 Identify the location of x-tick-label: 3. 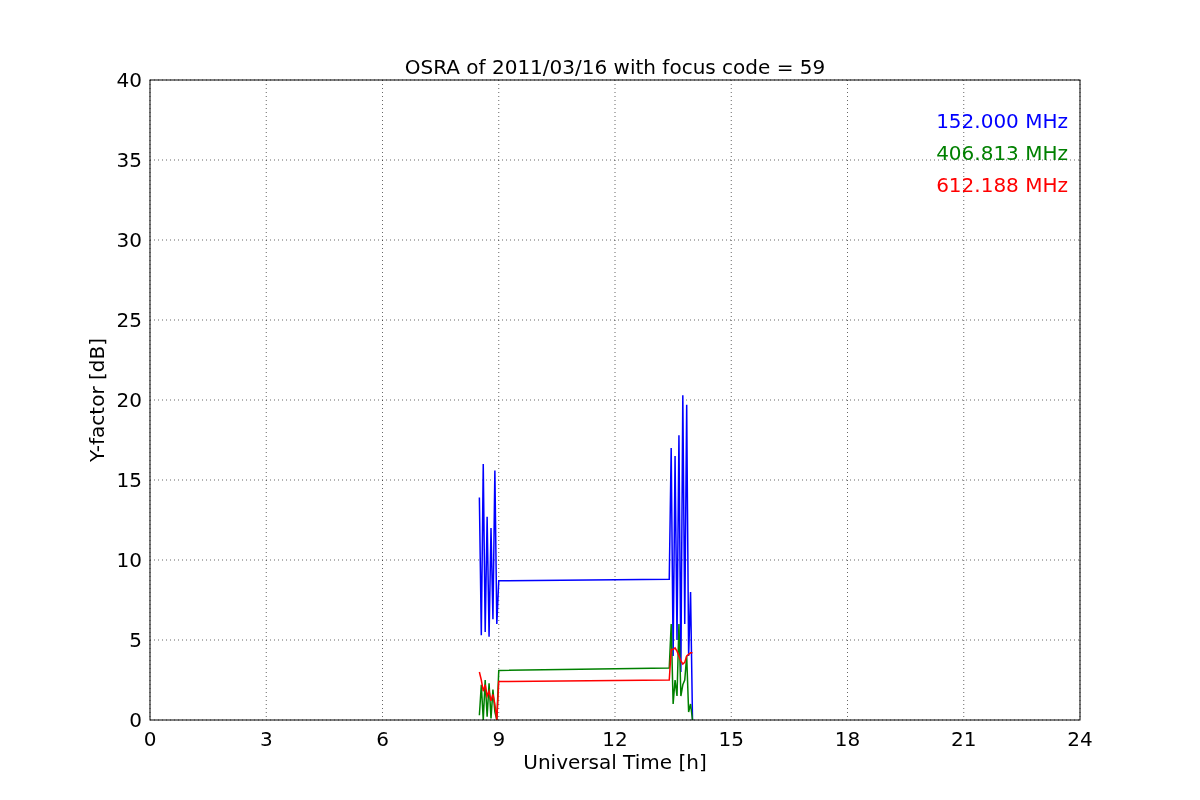
(266, 739).